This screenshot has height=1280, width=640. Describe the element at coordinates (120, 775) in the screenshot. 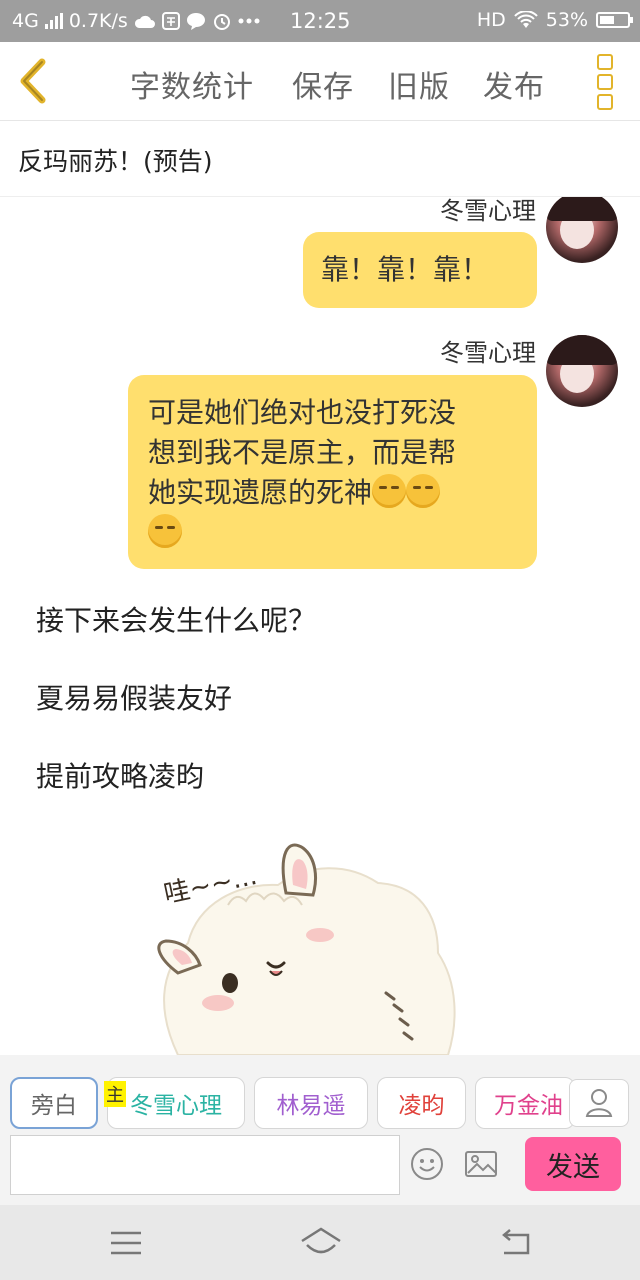

I see `narration-text: 提前攻略凌昀` at that location.